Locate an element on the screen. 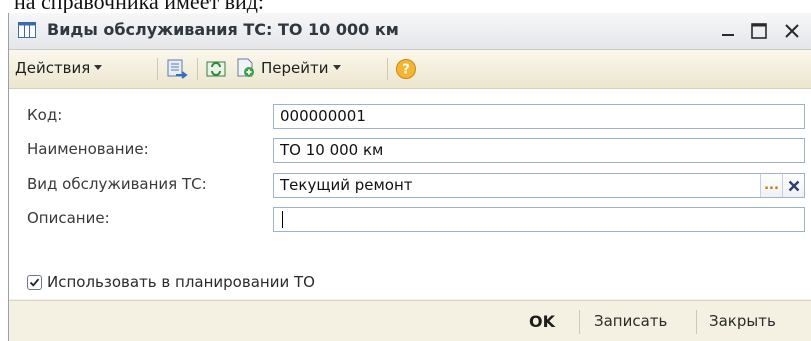 The image size is (811, 341). ok-button: OK is located at coordinates (542, 321).